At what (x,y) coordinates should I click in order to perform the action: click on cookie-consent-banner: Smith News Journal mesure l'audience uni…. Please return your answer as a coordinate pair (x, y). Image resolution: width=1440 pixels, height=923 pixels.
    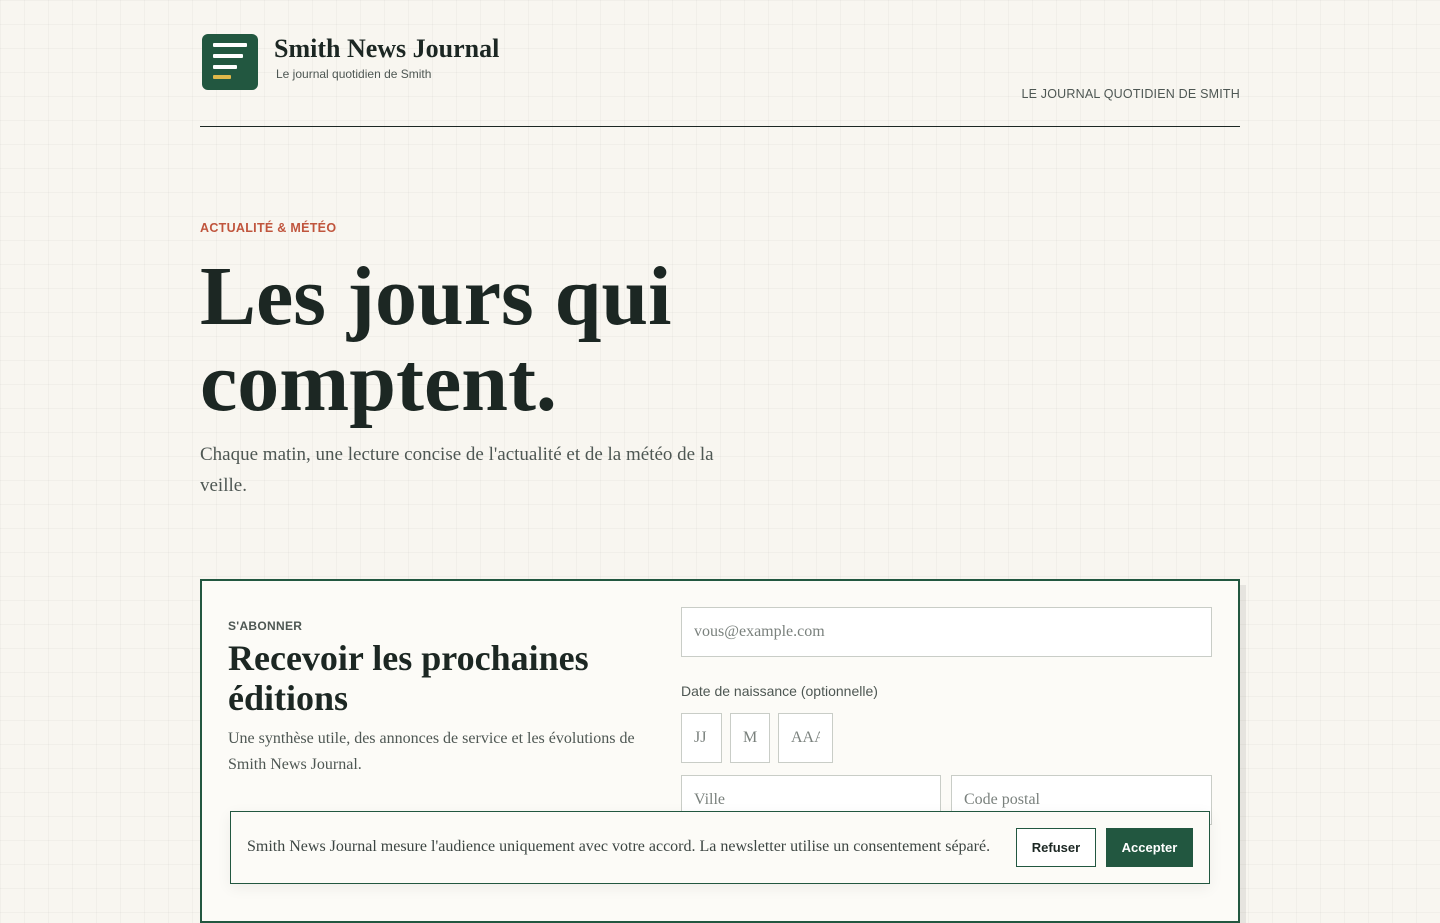
    Looking at the image, I should click on (720, 847).